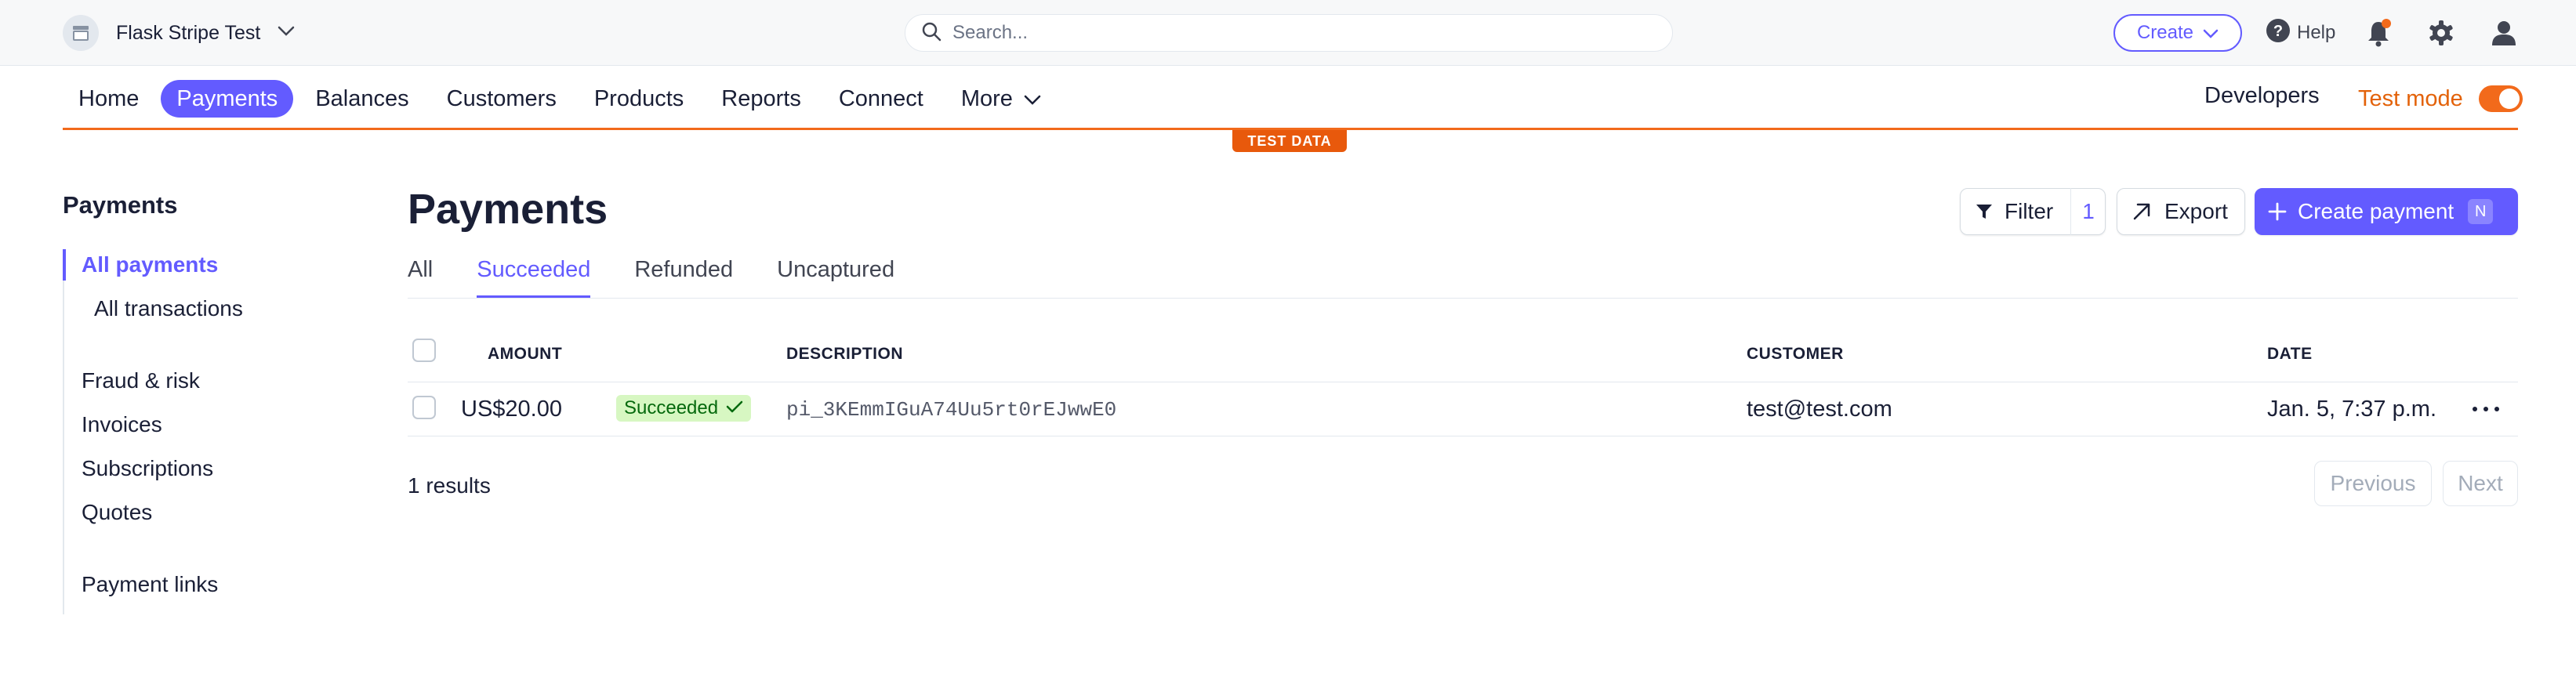 This screenshot has width=2576, height=699. I want to click on nav-item-reports: Reports, so click(762, 99).